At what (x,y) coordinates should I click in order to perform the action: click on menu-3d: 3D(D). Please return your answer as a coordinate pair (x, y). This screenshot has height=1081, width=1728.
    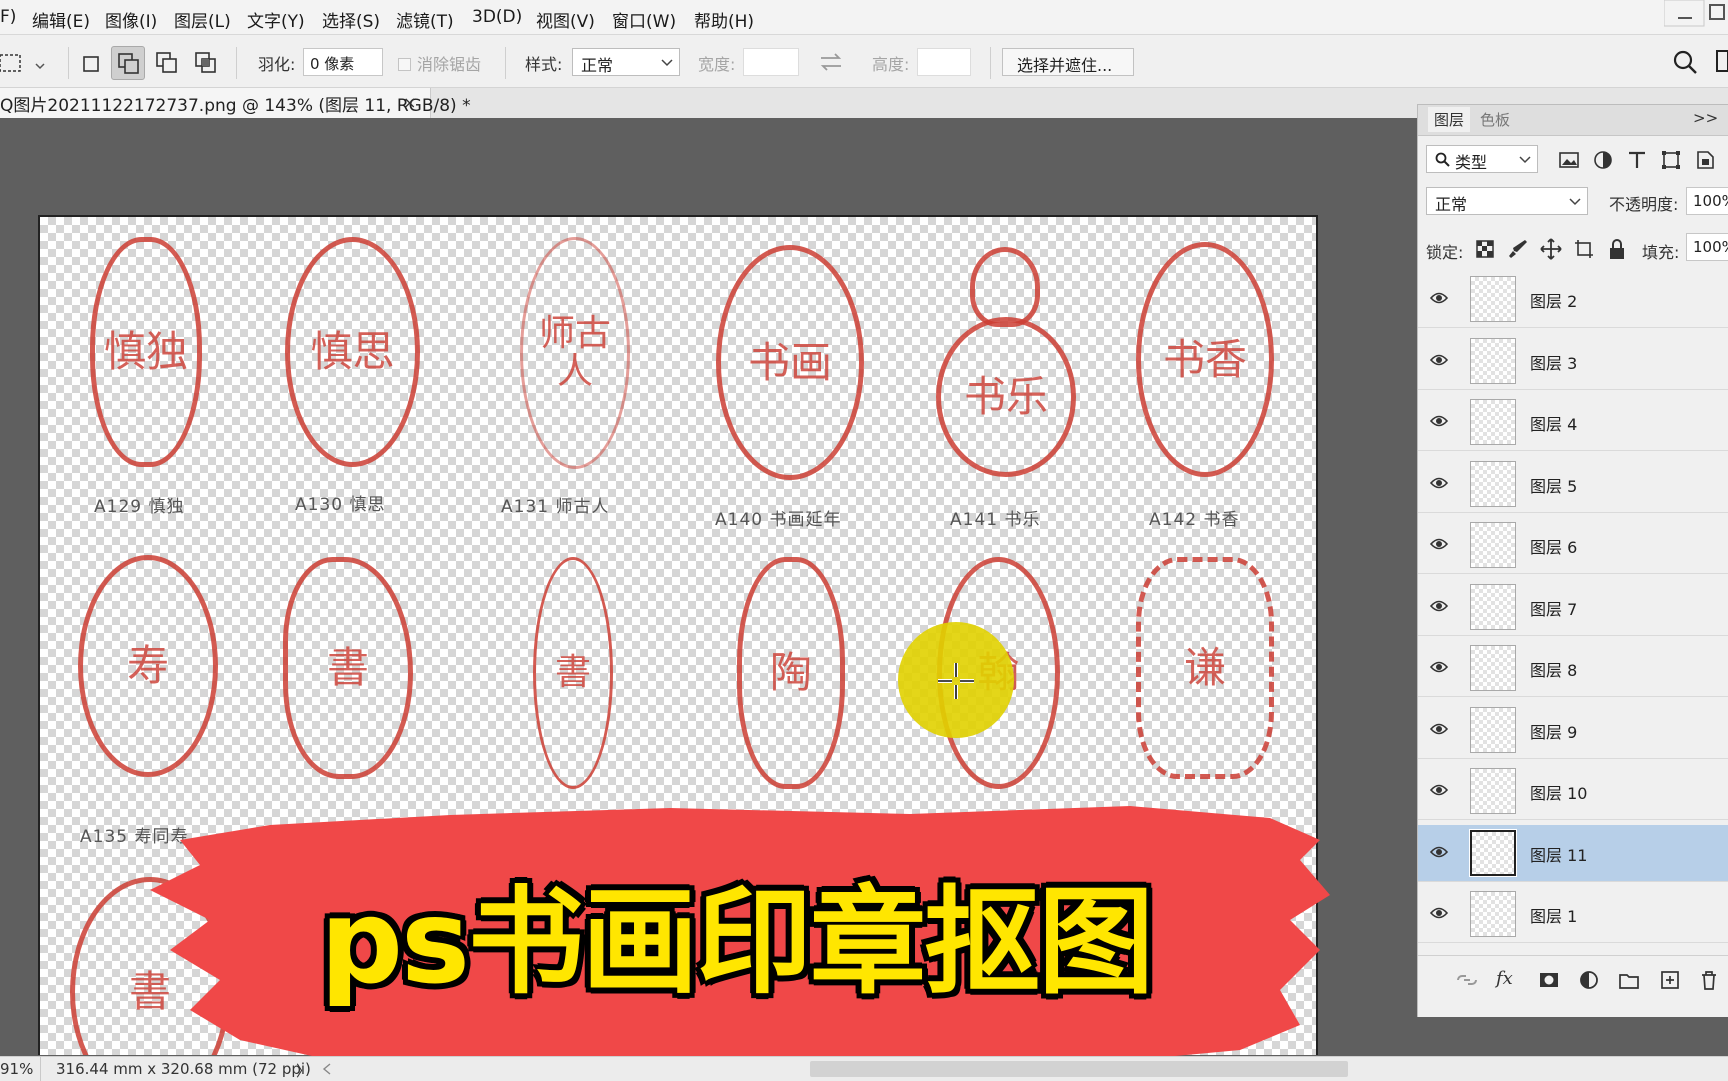
    Looking at the image, I should click on (497, 17).